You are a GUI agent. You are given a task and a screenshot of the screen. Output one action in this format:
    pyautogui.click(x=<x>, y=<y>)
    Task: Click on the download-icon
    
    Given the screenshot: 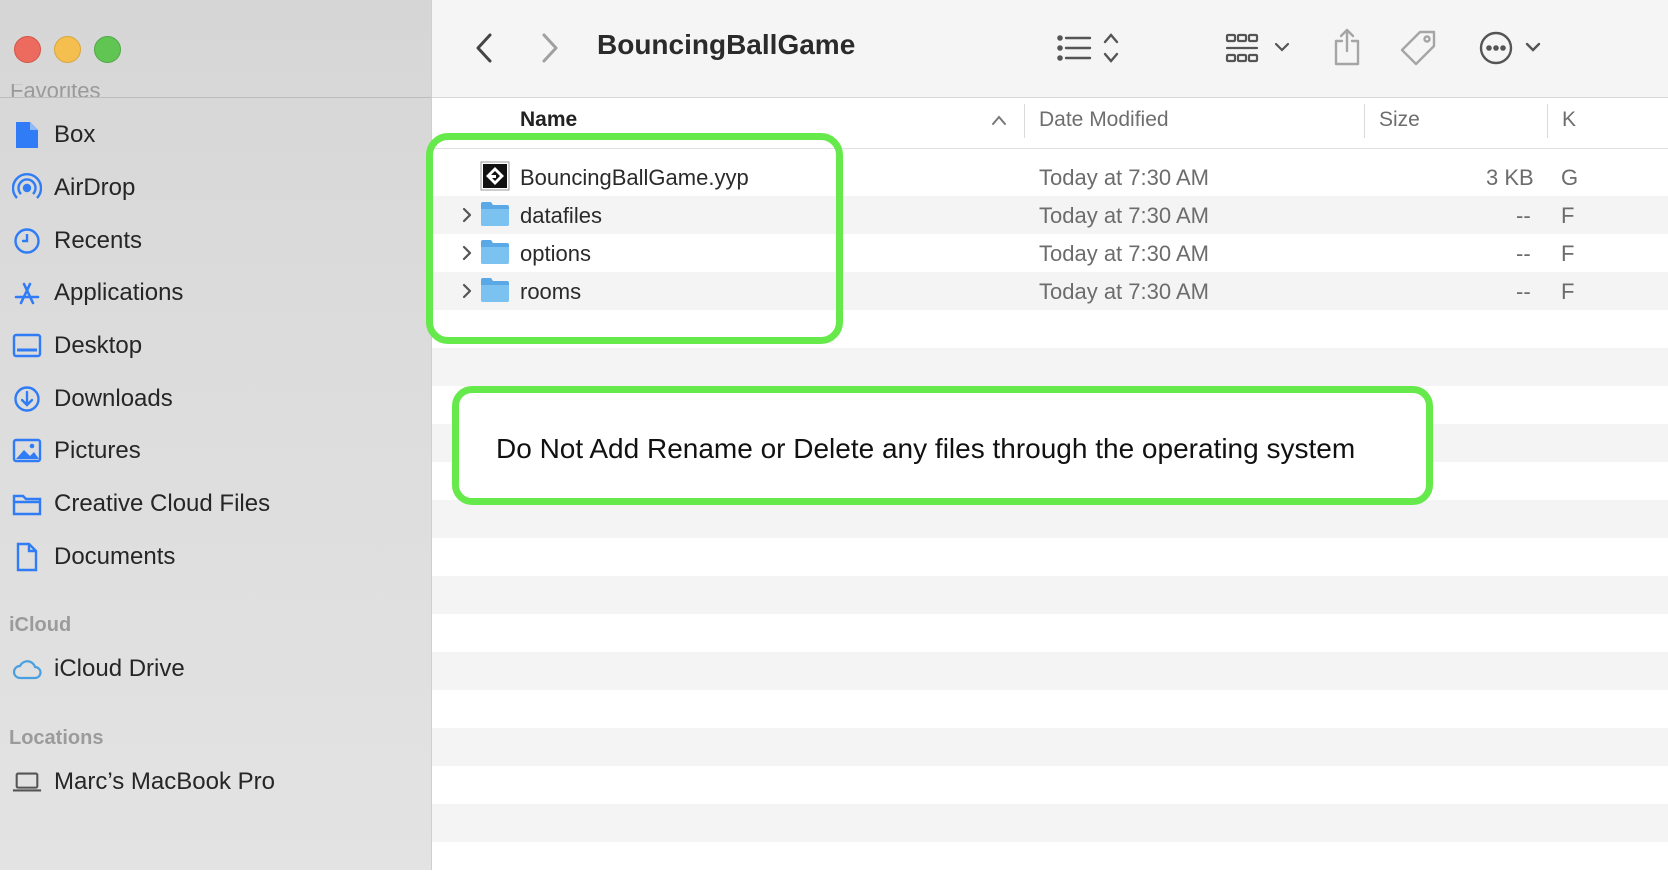 What is the action you would take?
    pyautogui.click(x=27, y=399)
    